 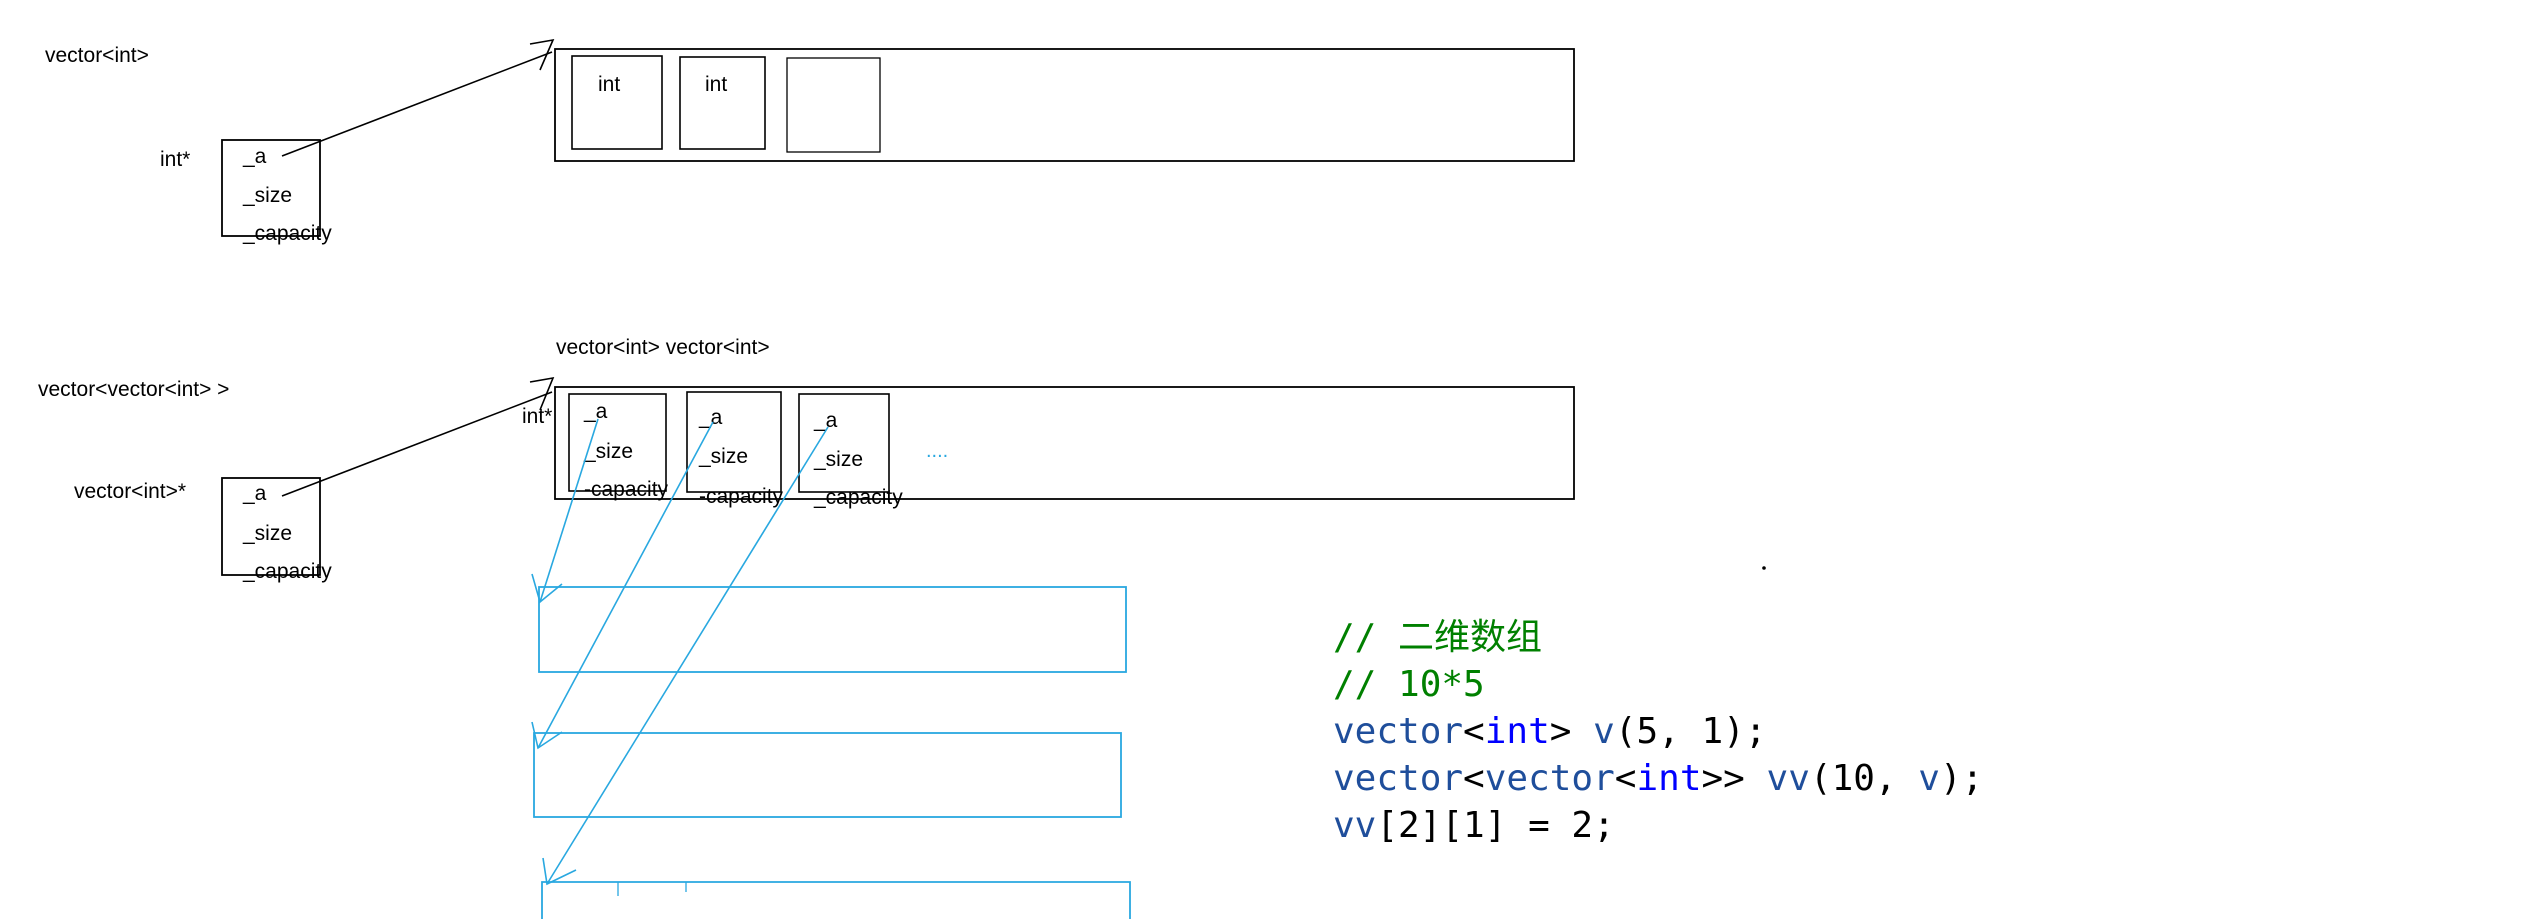 What do you see at coordinates (625, 585) in the screenshot?
I see `row-pointer-line` at bounding box center [625, 585].